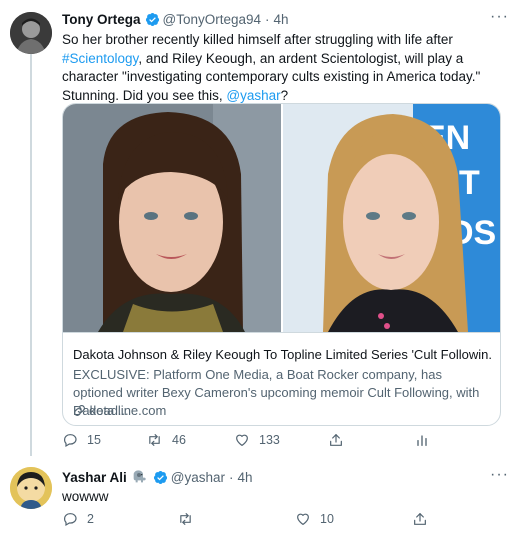  What do you see at coordinates (198, 477) in the screenshot?
I see `handle: @yashar` at bounding box center [198, 477].